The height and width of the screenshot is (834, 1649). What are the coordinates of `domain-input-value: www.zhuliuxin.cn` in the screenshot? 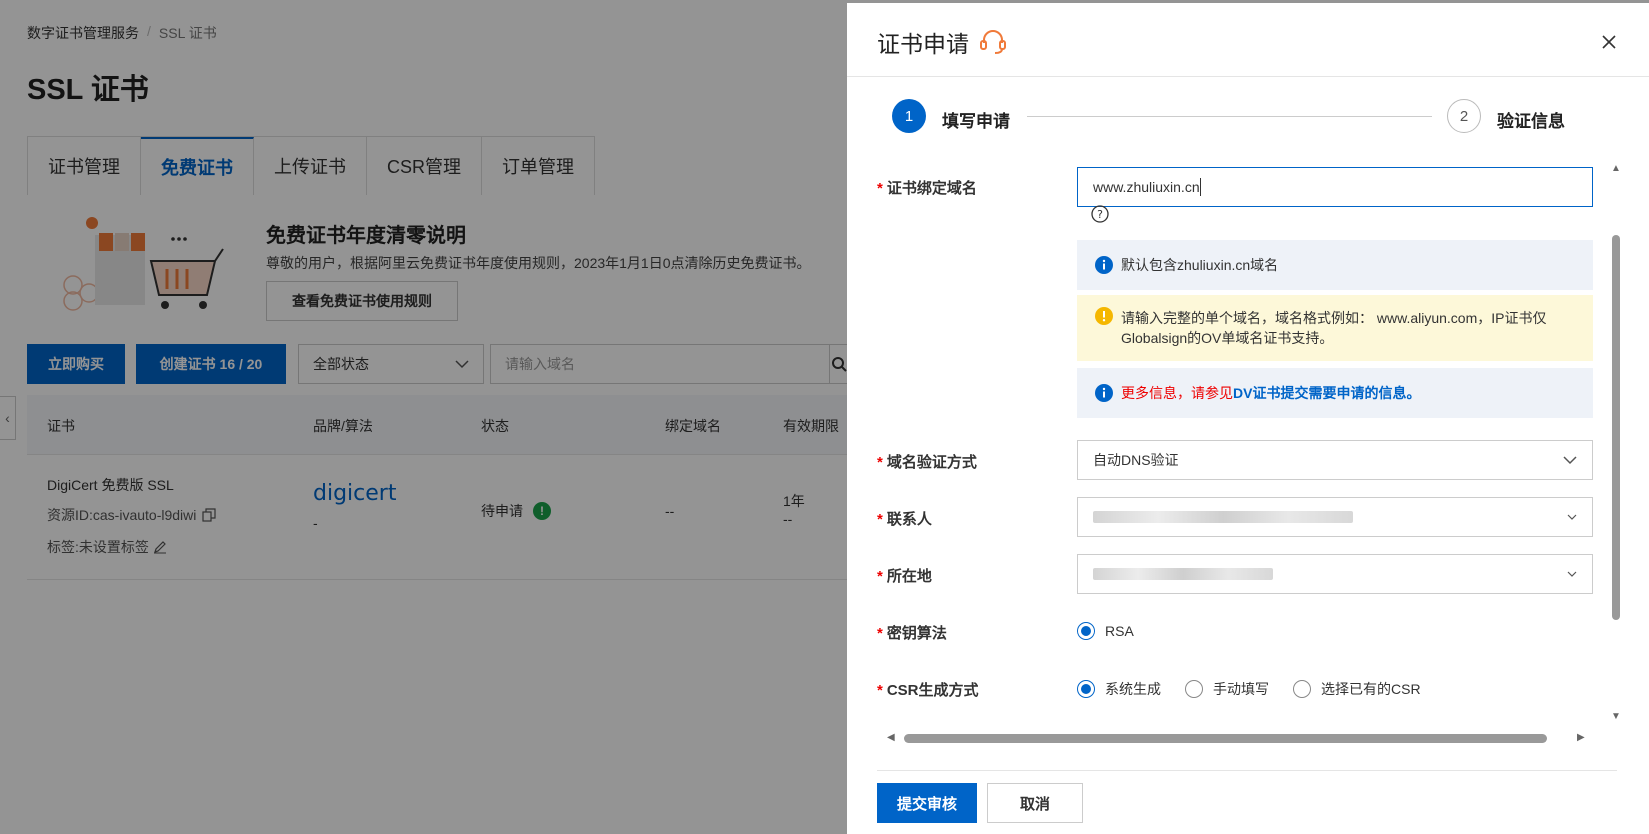 It's located at (1146, 187).